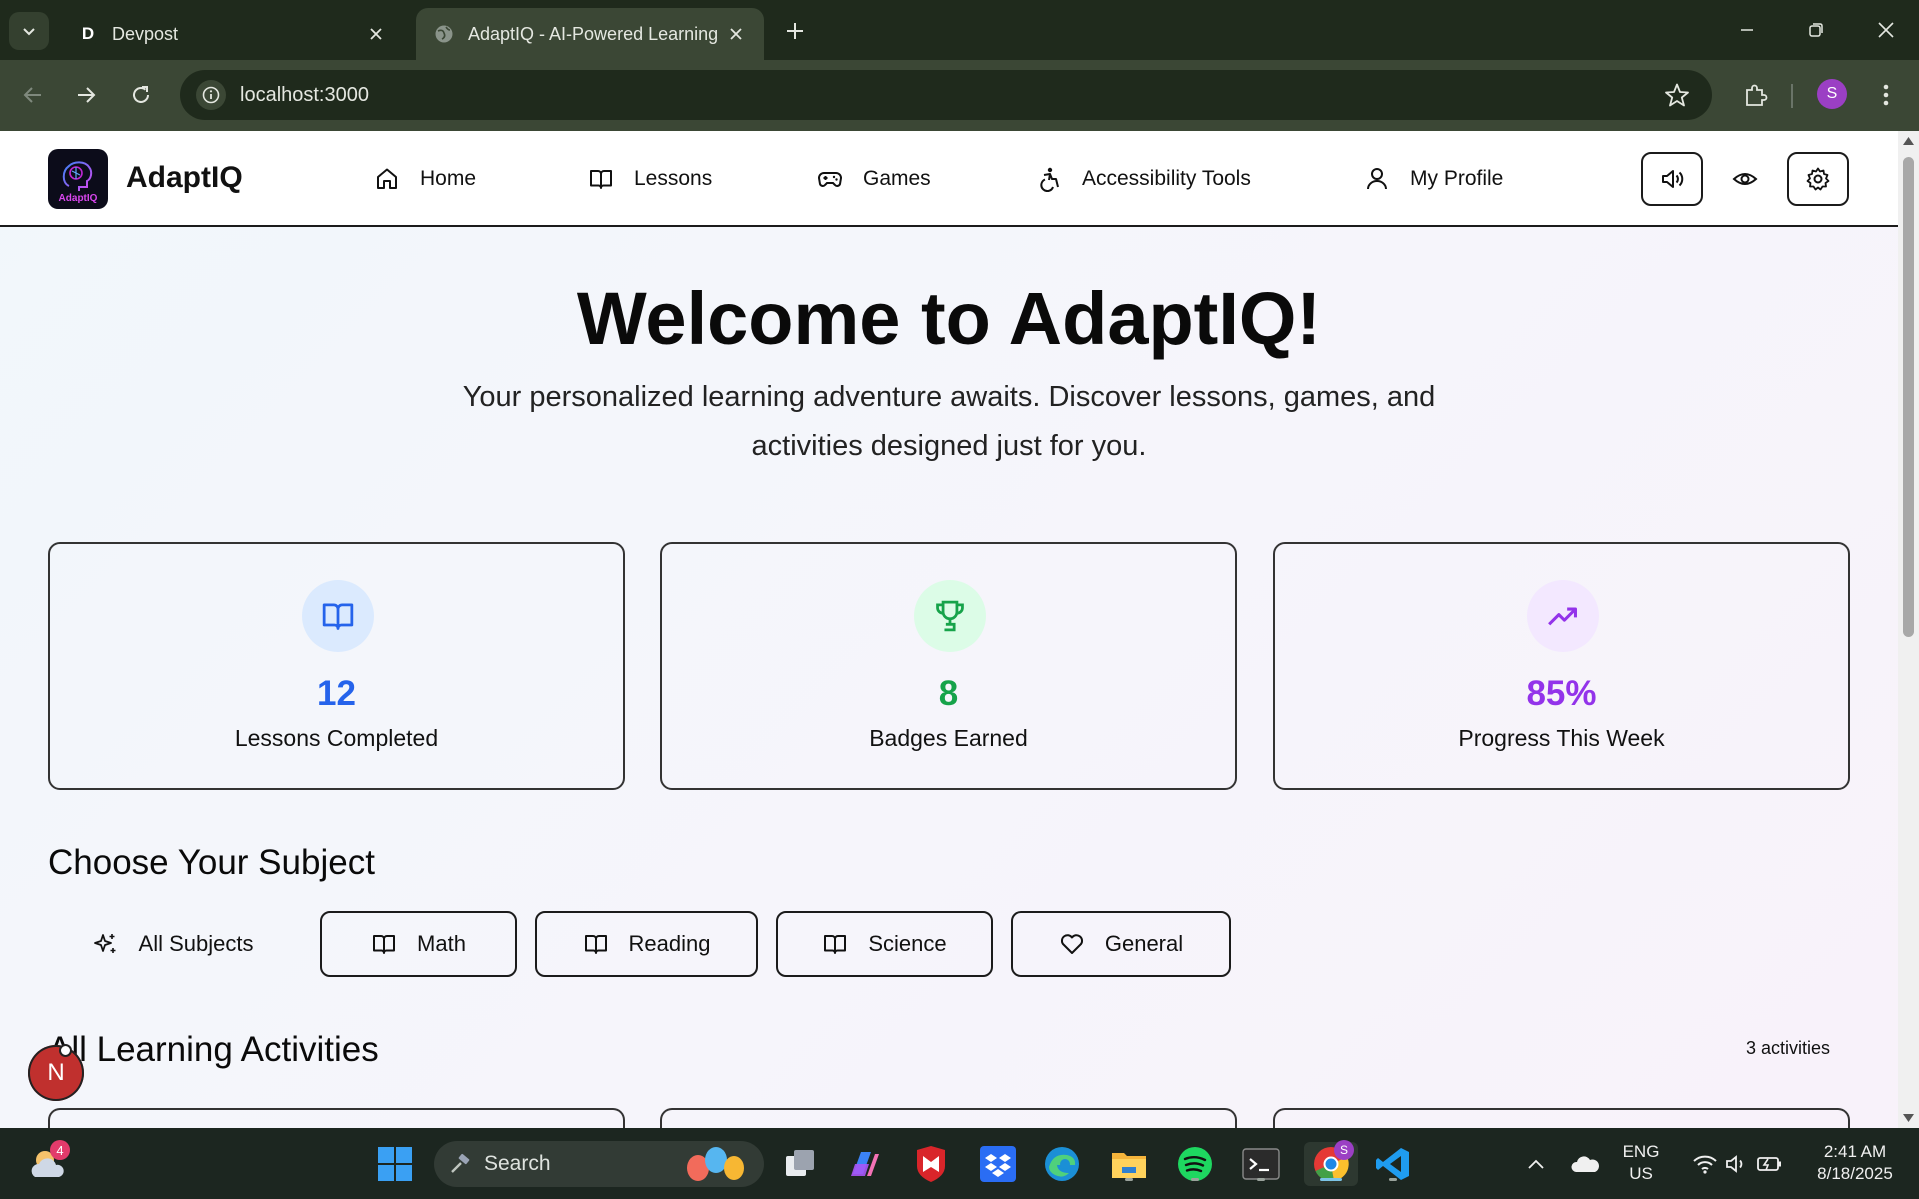 The height and width of the screenshot is (1199, 1919). What do you see at coordinates (907, 943) in the screenshot?
I see `subject-label: Science` at bounding box center [907, 943].